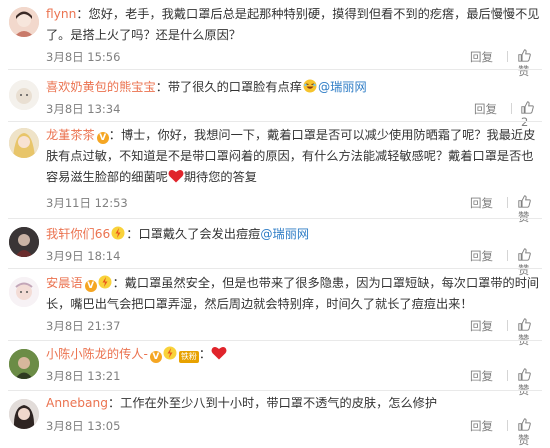 This screenshot has width=550, height=448. I want to click on comment-time: 3月8日 13:21, so click(83, 376).